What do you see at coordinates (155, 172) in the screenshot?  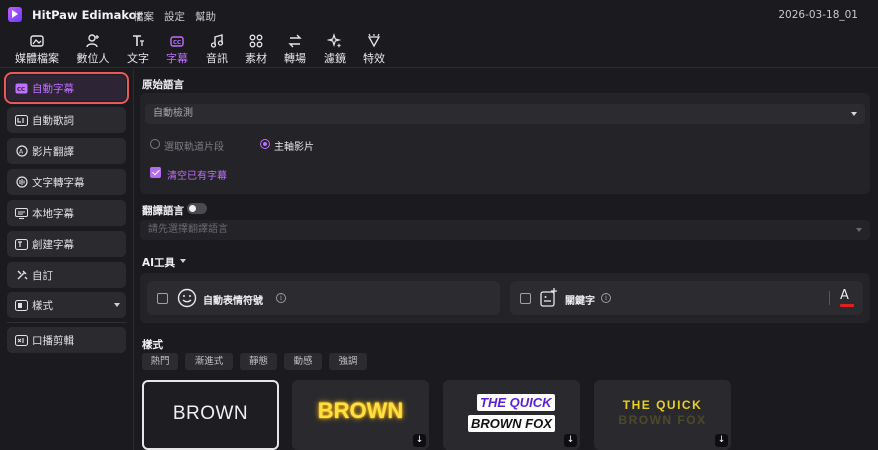 I see `clear-existing-checkbox` at bounding box center [155, 172].